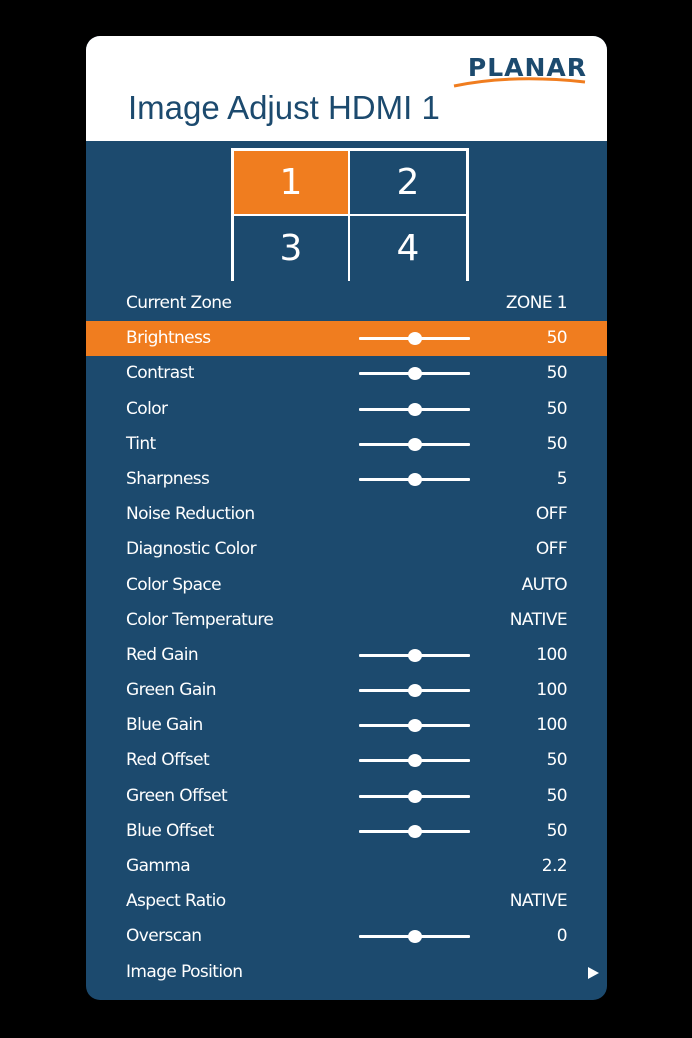 This screenshot has height=1038, width=692. I want to click on menu-item-image-position: Image Position, so click(346, 972).